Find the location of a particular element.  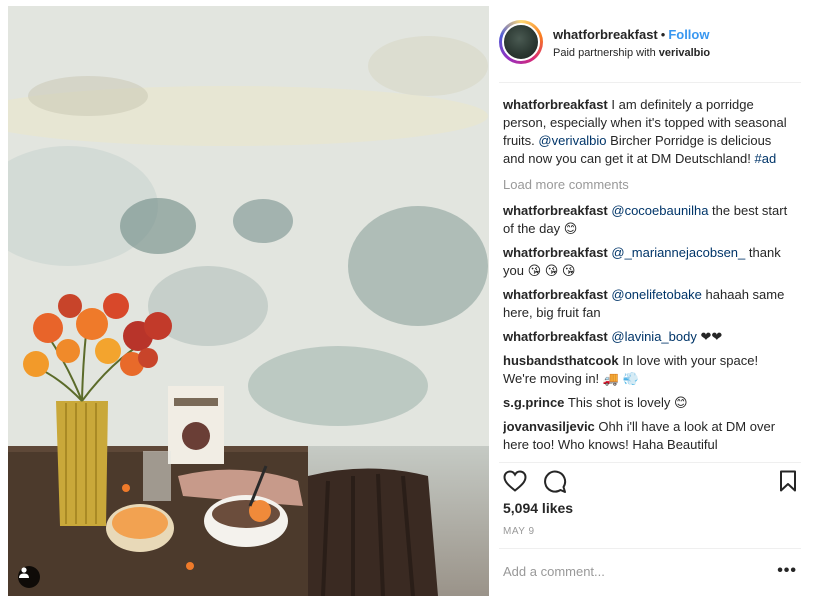

load-more-comments-button: Load more comments is located at coordinates (648, 185).